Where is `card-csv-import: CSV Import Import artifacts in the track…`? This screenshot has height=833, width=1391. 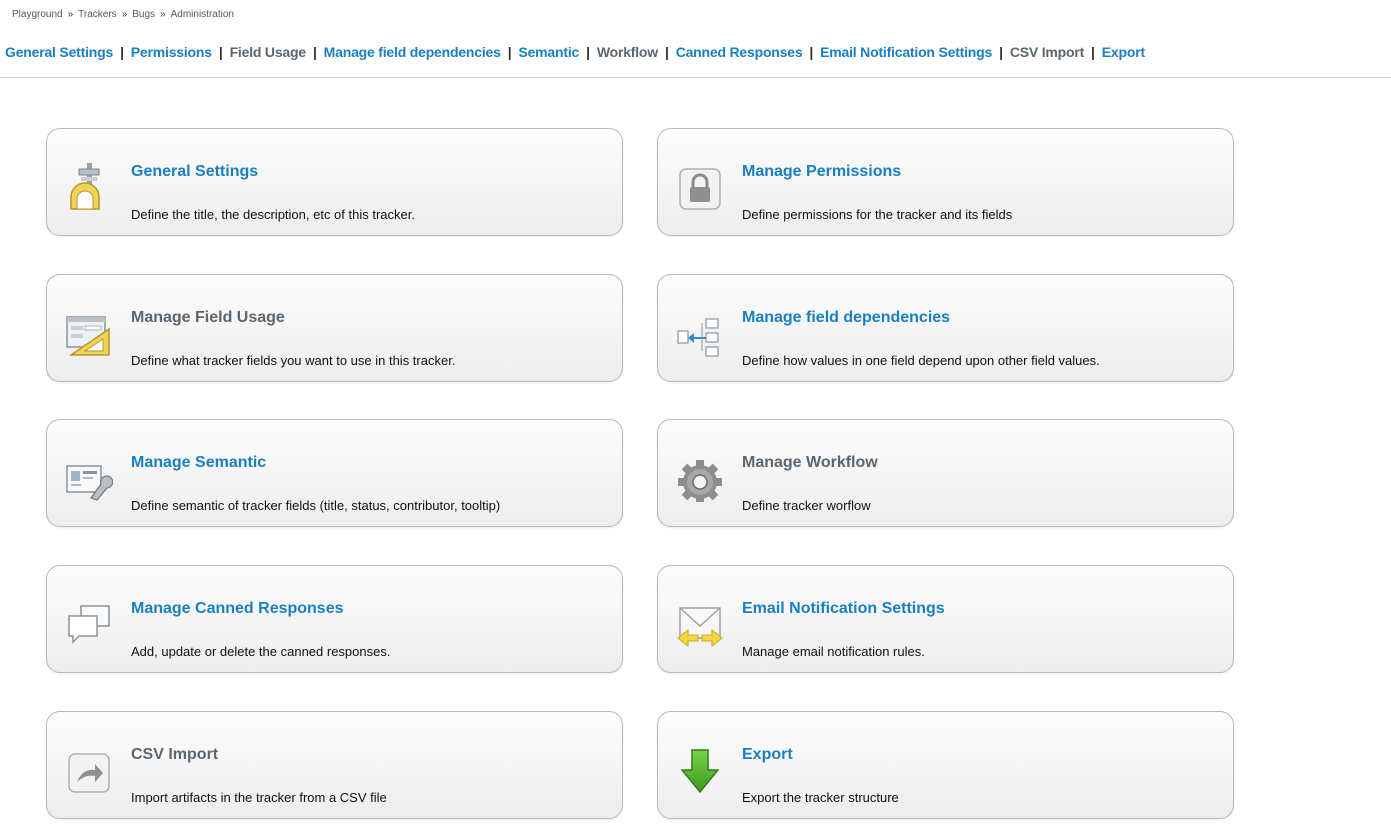
card-csv-import: CSV Import Import artifacts in the track… is located at coordinates (334, 765).